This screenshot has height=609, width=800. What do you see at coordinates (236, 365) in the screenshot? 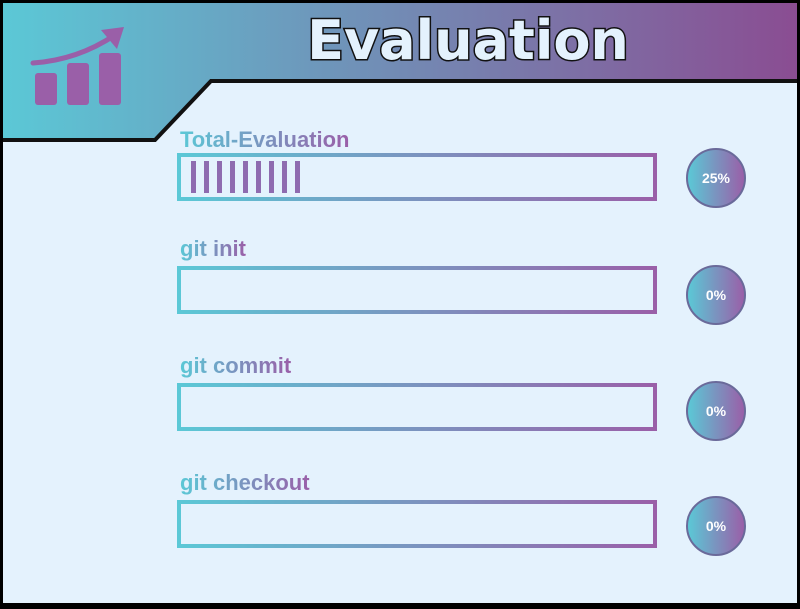
I see `evaluation-label-git-commit: git commit` at bounding box center [236, 365].